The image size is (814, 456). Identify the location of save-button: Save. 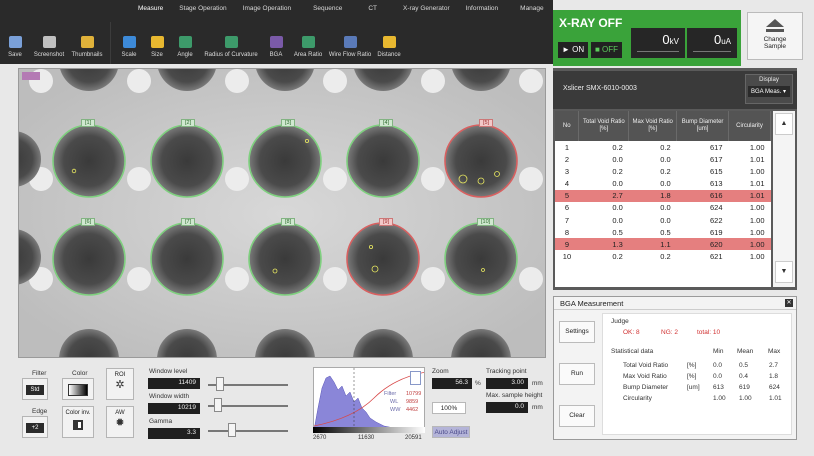
(15, 43).